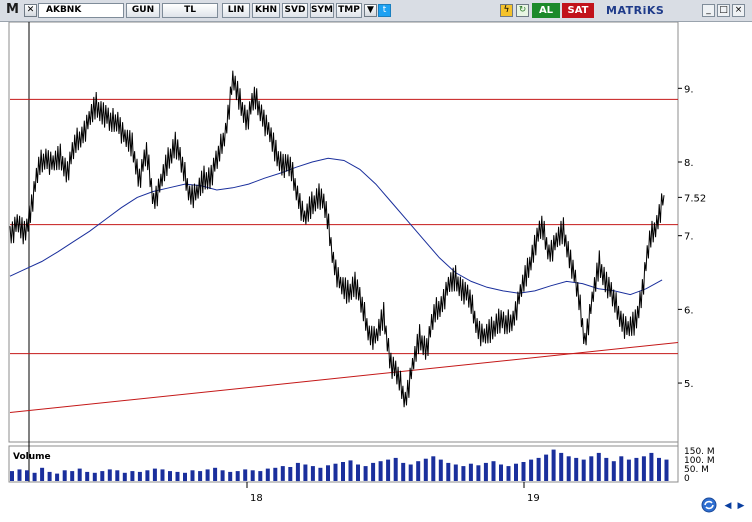 The image size is (752, 522). Describe the element at coordinates (687, 479) in the screenshot. I see `volume-axis-label: 0` at that location.